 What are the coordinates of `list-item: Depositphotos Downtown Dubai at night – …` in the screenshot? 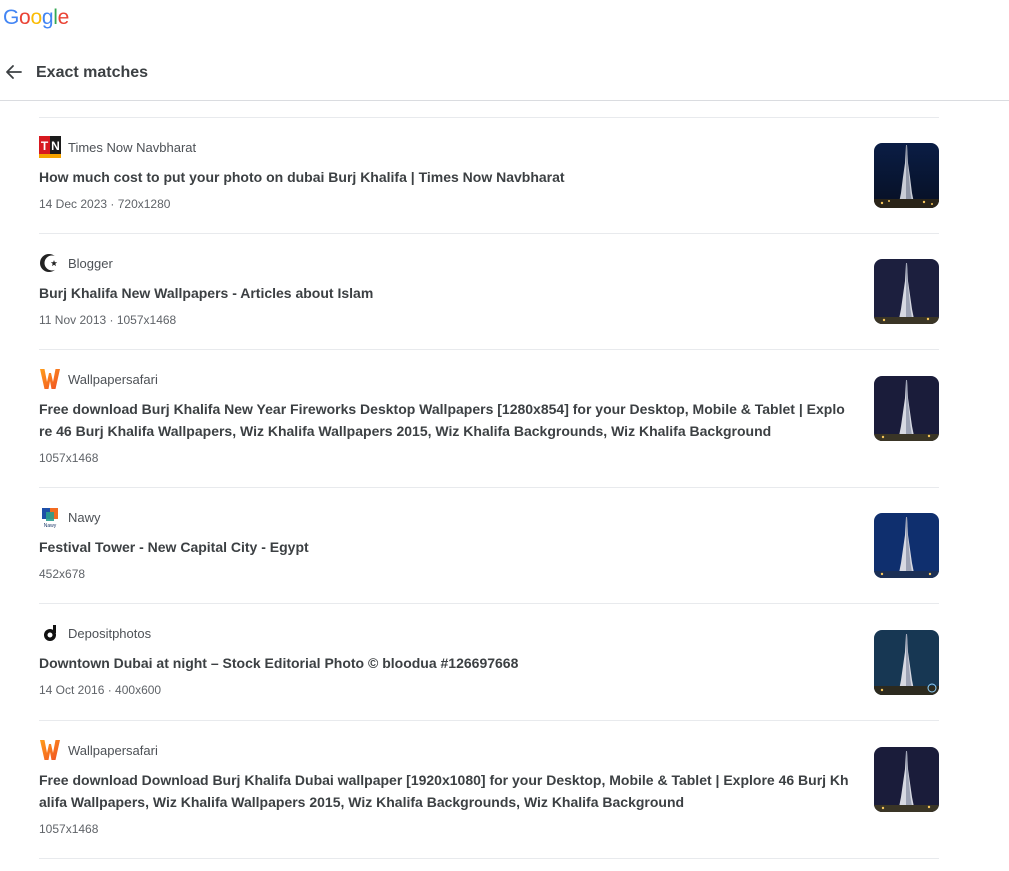 It's located at (489, 662).